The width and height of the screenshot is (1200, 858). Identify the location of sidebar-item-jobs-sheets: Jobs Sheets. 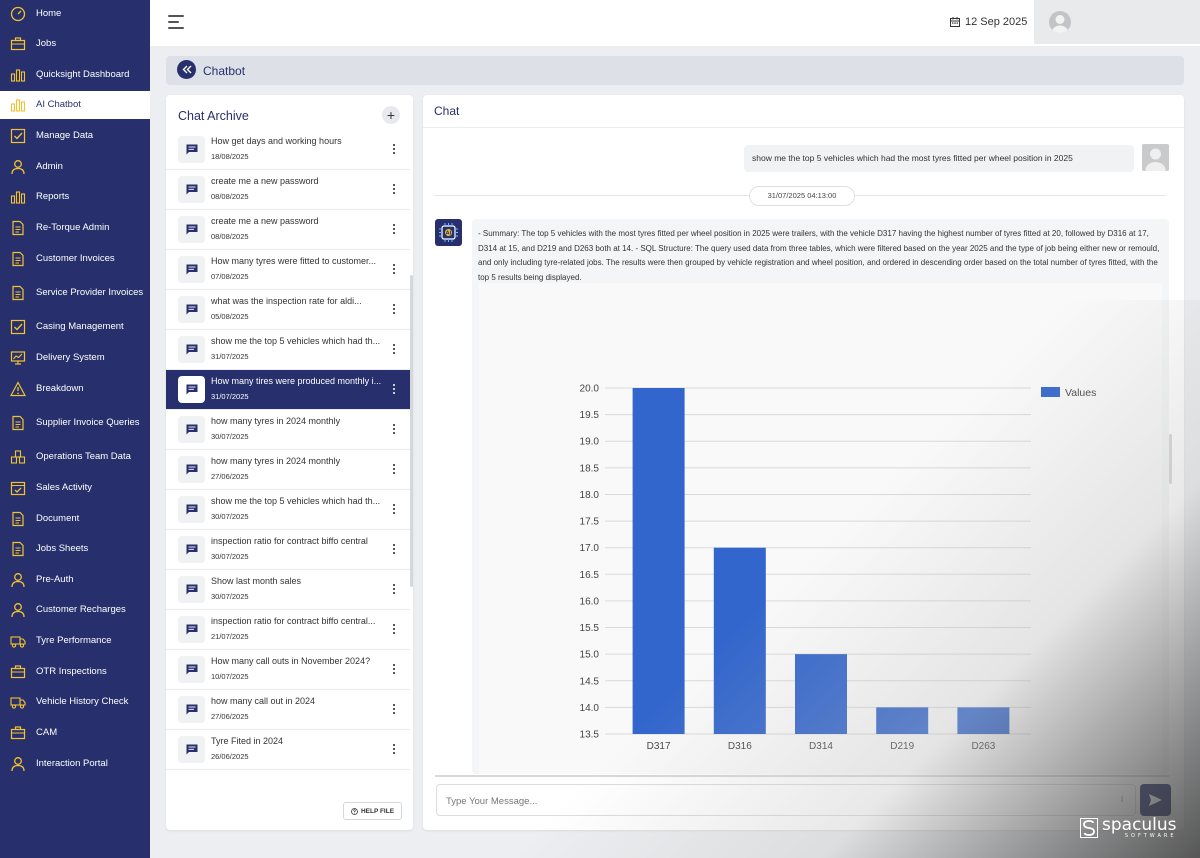
(75, 549).